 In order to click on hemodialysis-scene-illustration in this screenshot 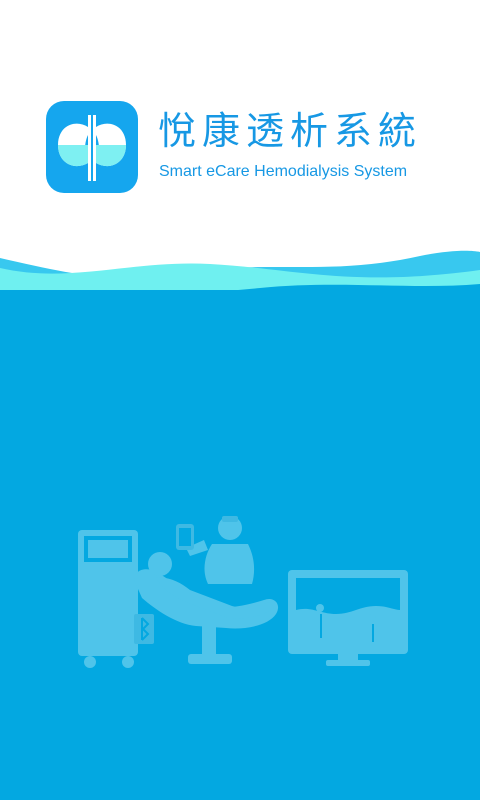, I will do `click(243, 592)`.